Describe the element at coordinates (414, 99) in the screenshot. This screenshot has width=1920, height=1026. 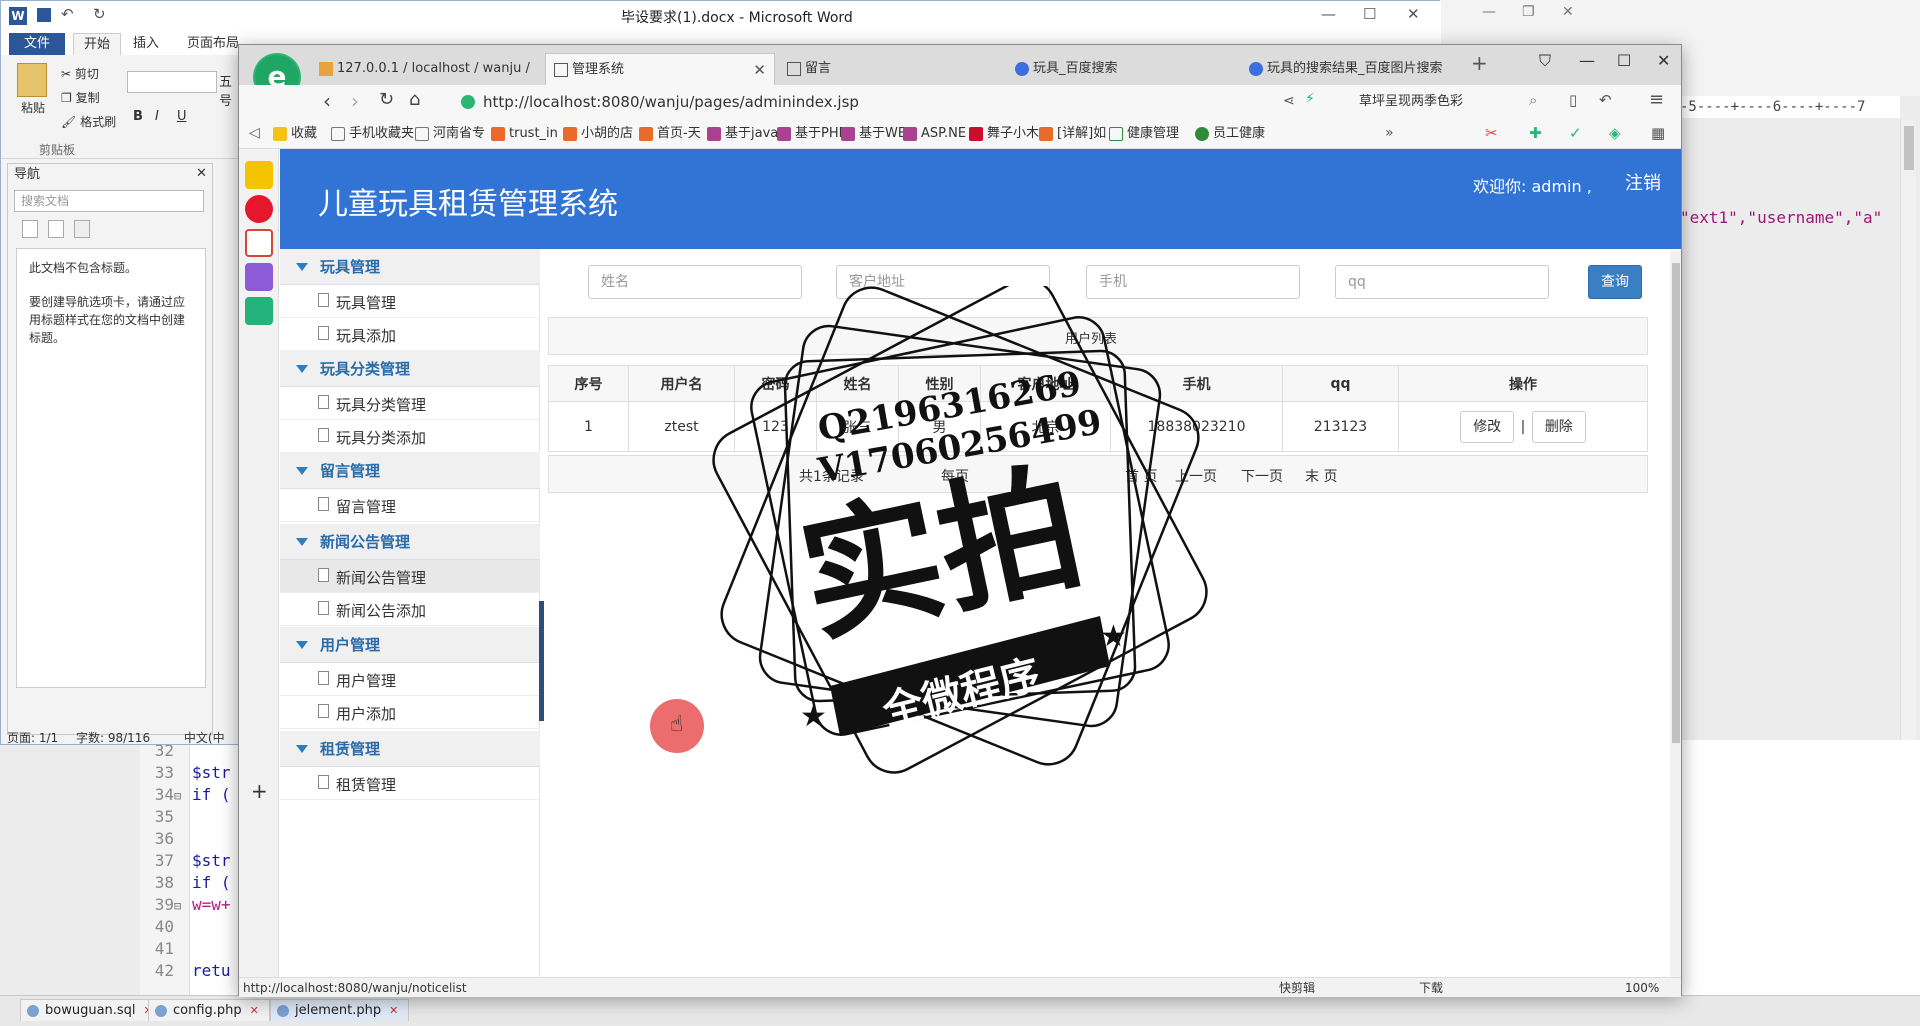
I see `home-icon: ⌂` at that location.